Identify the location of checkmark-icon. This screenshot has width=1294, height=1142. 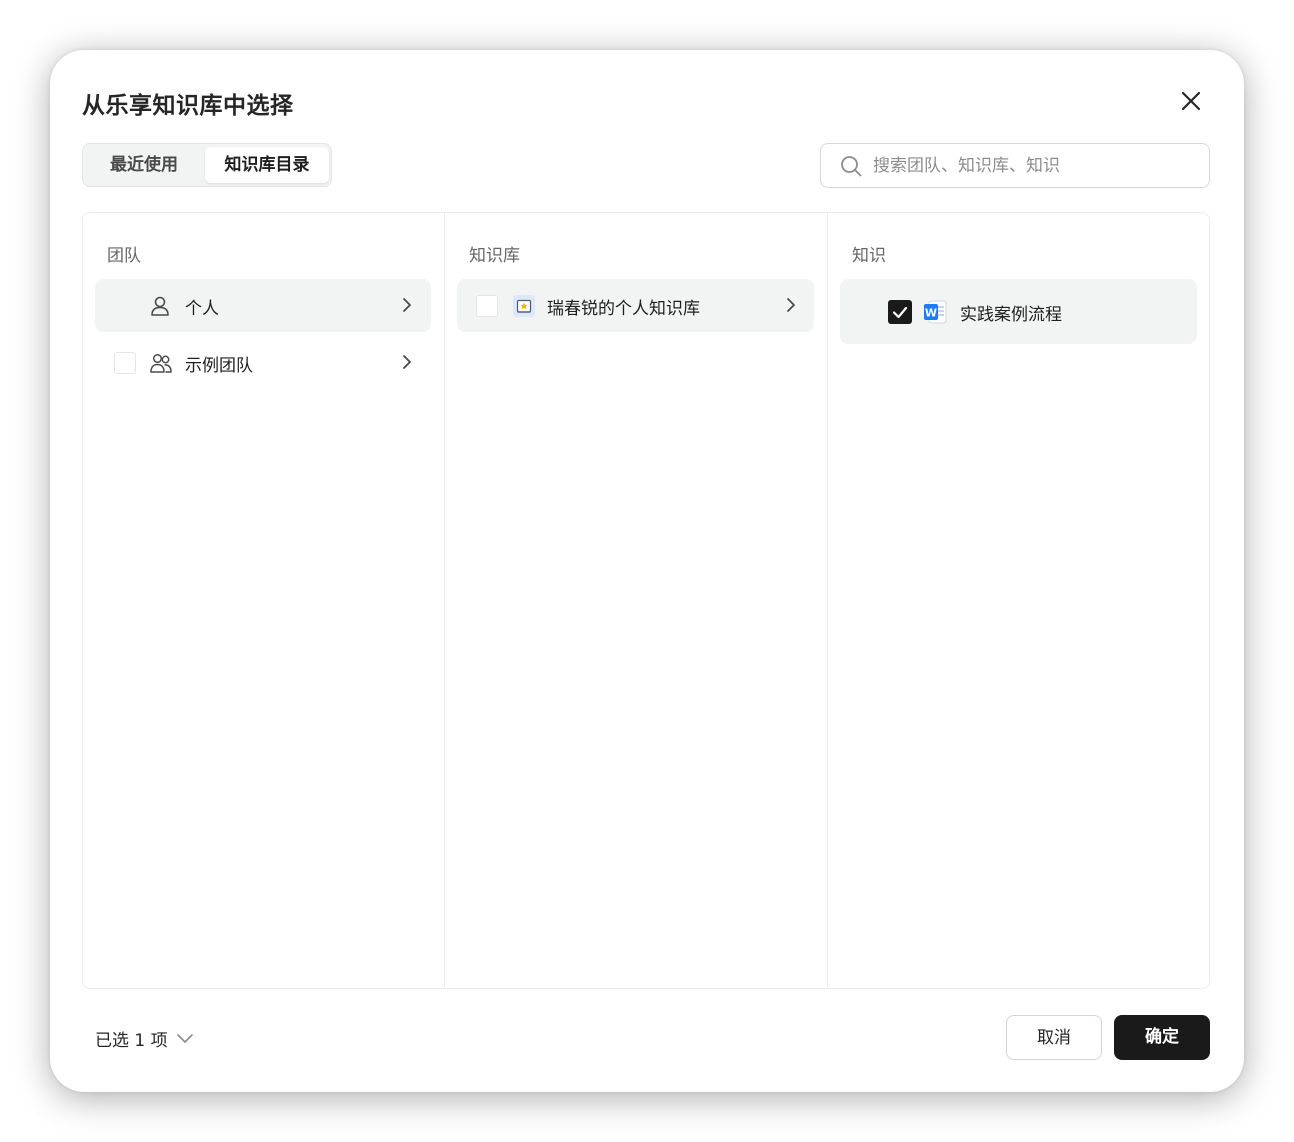
(900, 312).